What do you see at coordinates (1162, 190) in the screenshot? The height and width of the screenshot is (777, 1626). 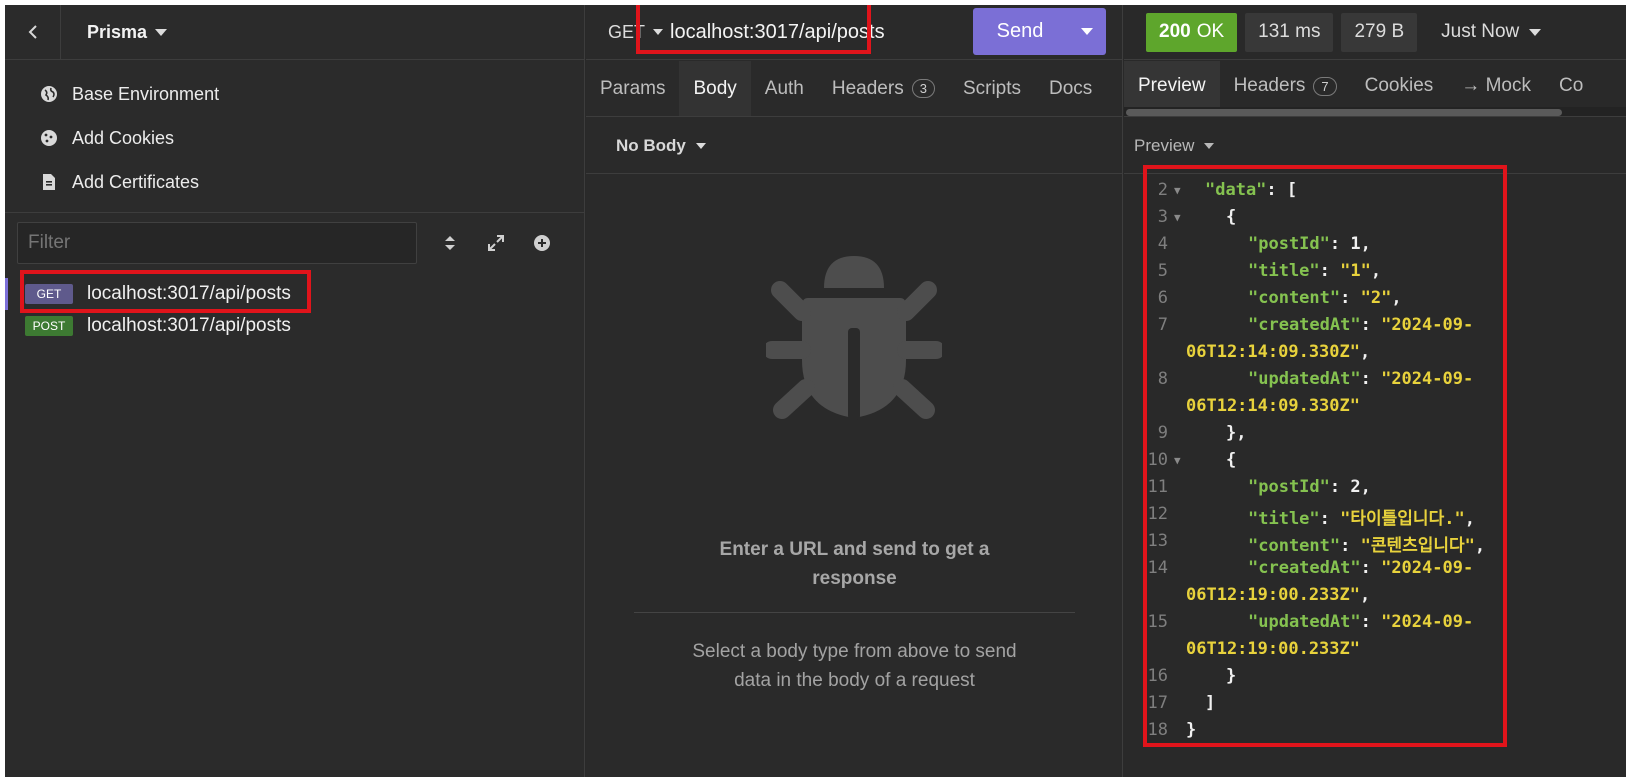 I see `line-number: 2` at bounding box center [1162, 190].